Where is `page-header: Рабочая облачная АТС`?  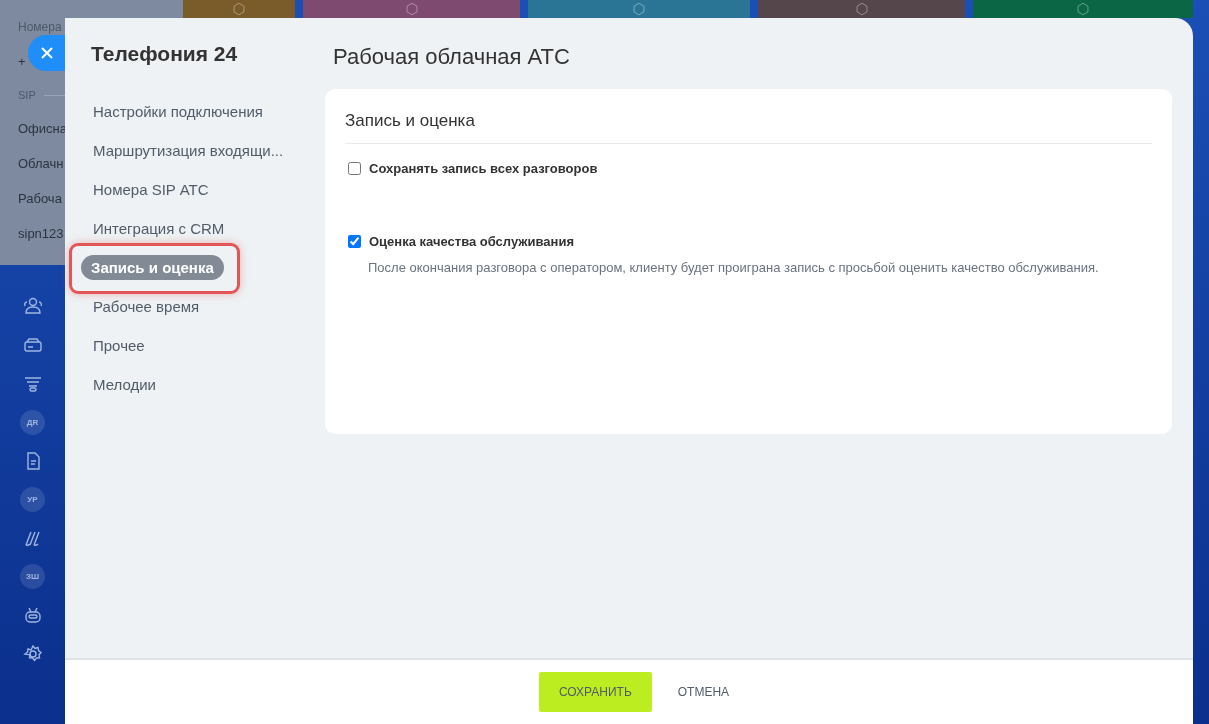 page-header: Рабочая облачная АТС is located at coordinates (452, 57).